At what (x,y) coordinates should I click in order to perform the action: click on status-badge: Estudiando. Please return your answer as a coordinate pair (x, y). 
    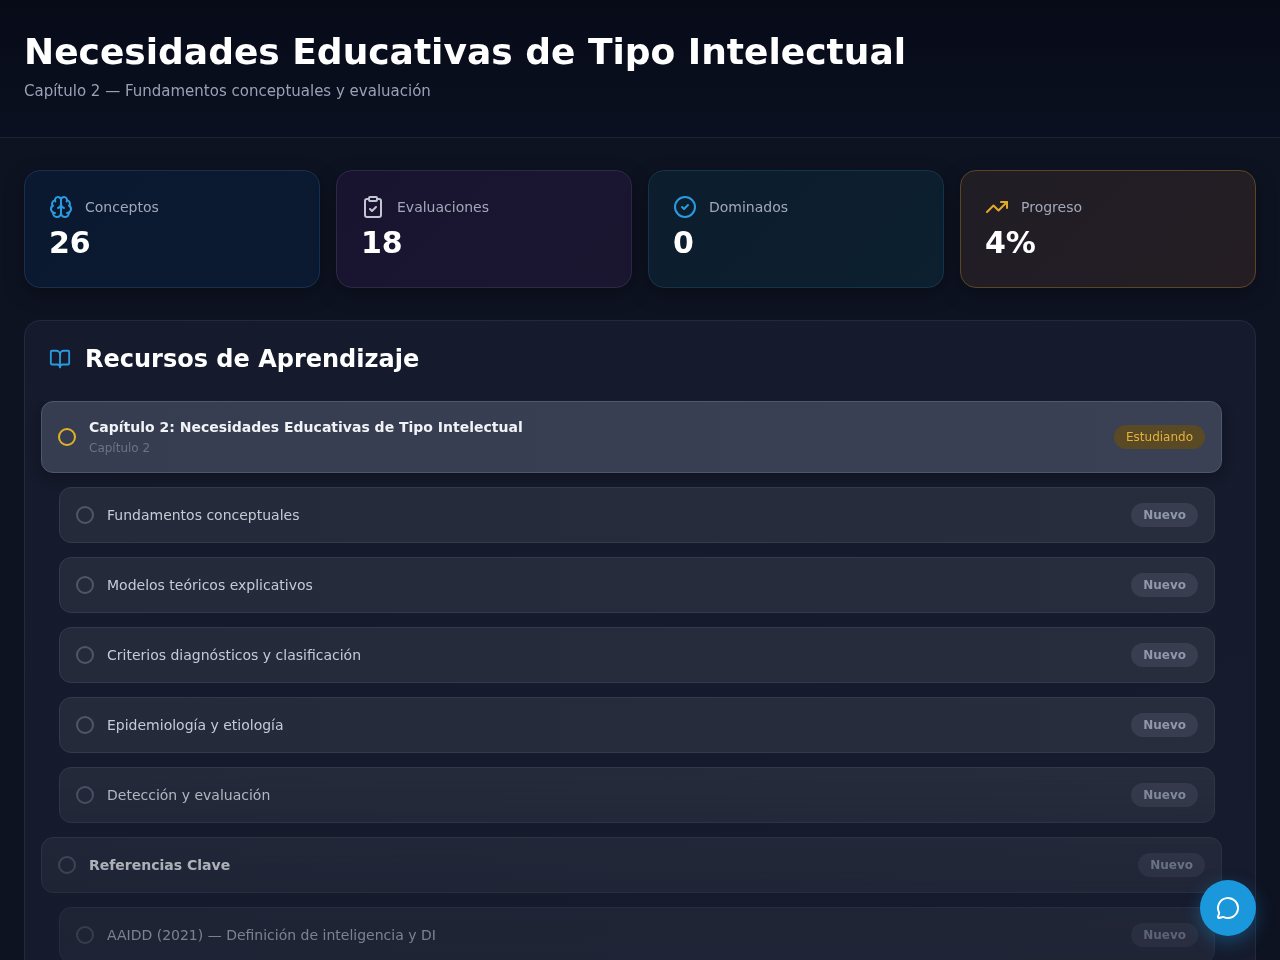
    Looking at the image, I should click on (1159, 437).